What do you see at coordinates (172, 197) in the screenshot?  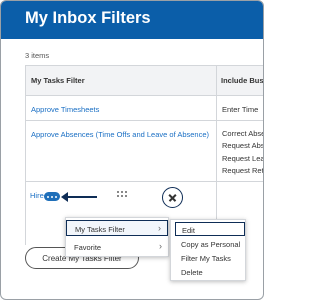 I see `close-icon` at bounding box center [172, 197].